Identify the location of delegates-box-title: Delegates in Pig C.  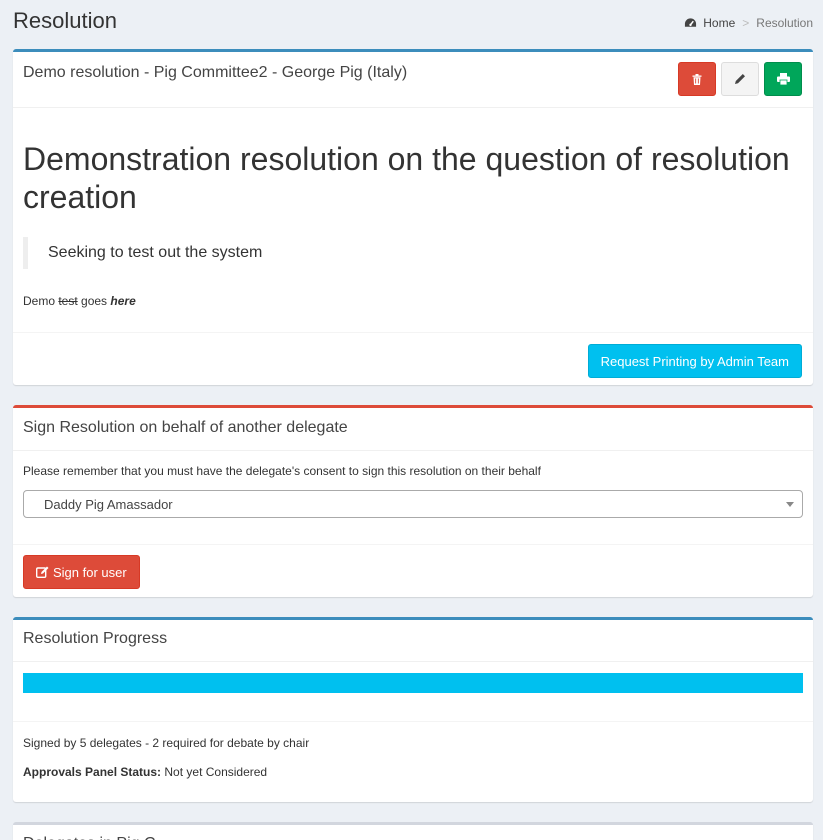
(413, 832).